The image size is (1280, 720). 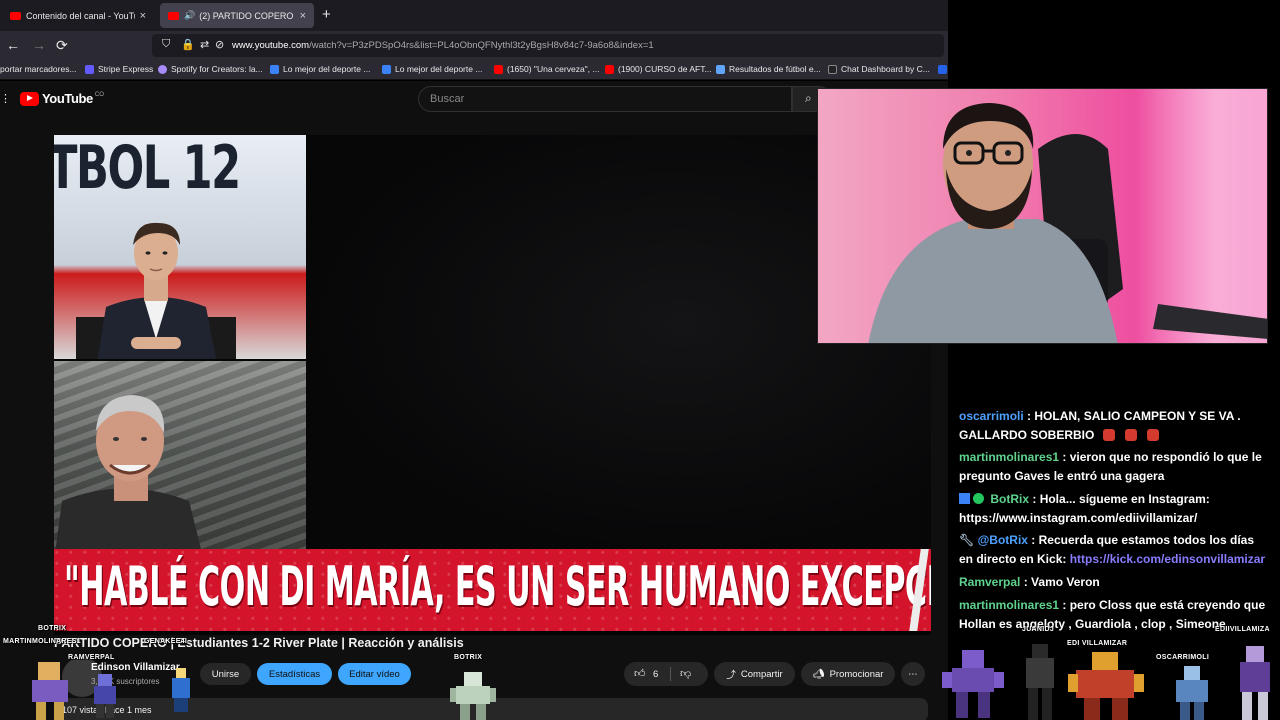 What do you see at coordinates (39, 45) in the screenshot?
I see `forward-button: →` at bounding box center [39, 45].